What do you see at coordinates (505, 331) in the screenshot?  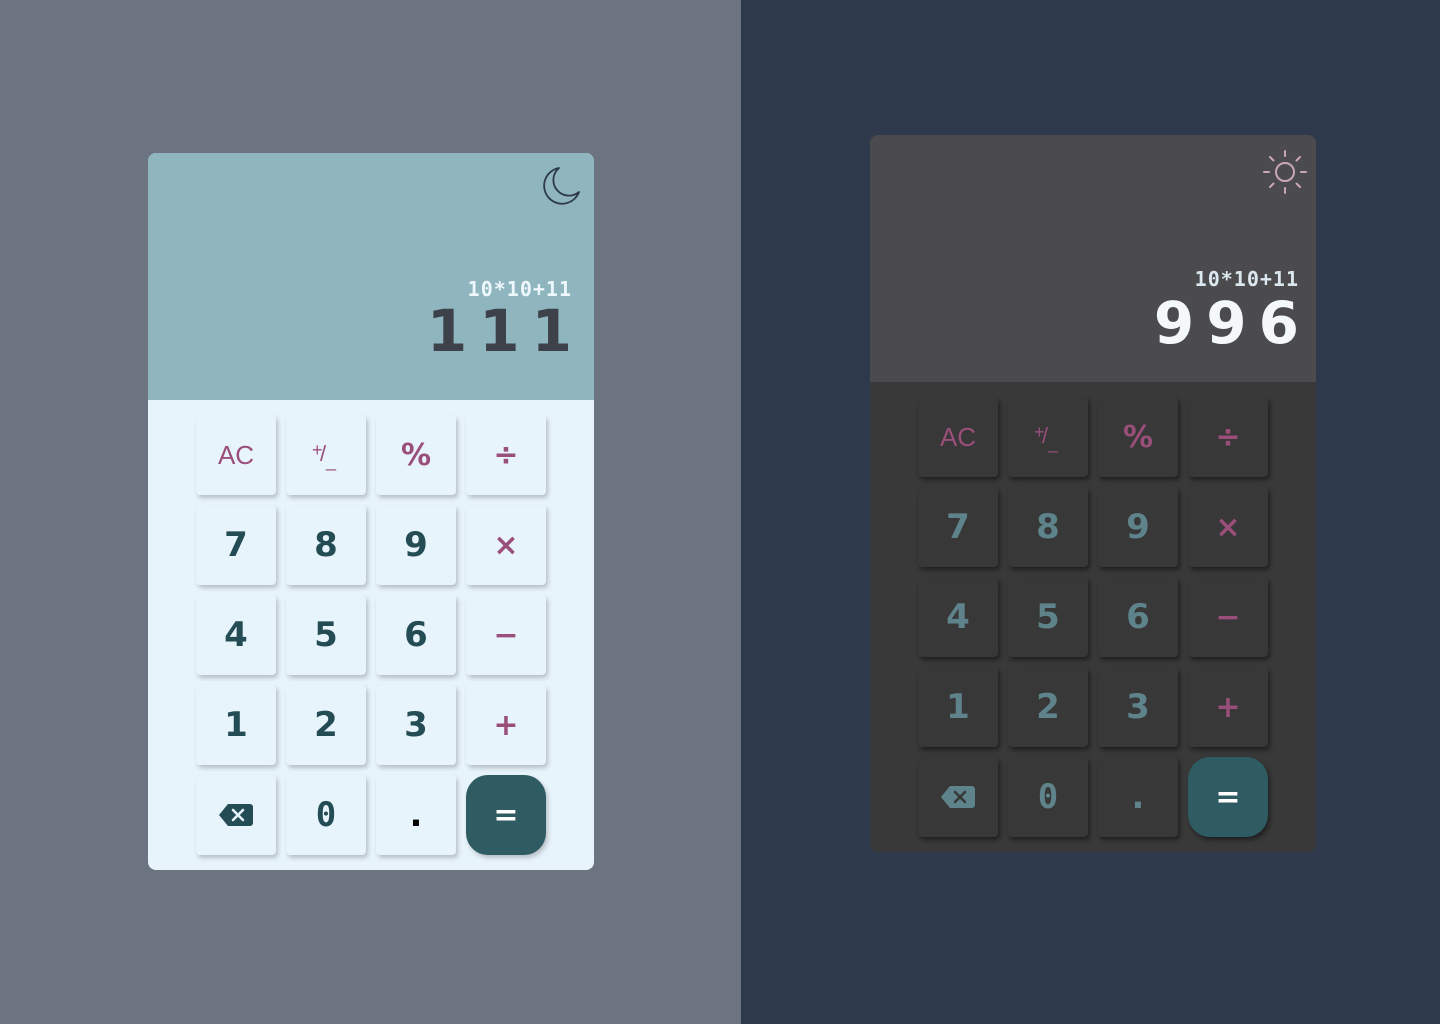 I see `result-display: 111` at bounding box center [505, 331].